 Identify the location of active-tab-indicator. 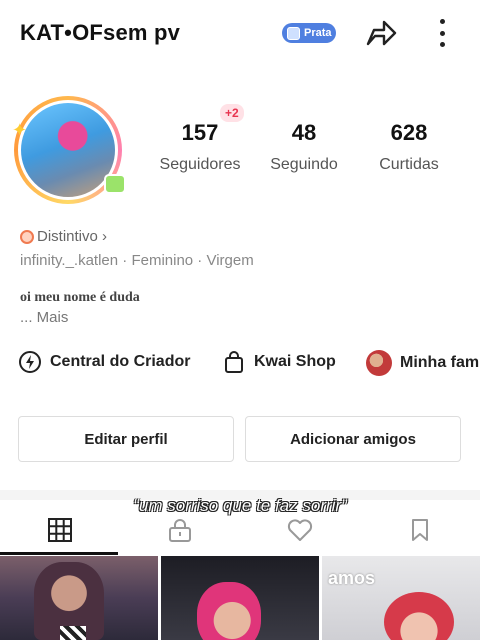
(59, 553).